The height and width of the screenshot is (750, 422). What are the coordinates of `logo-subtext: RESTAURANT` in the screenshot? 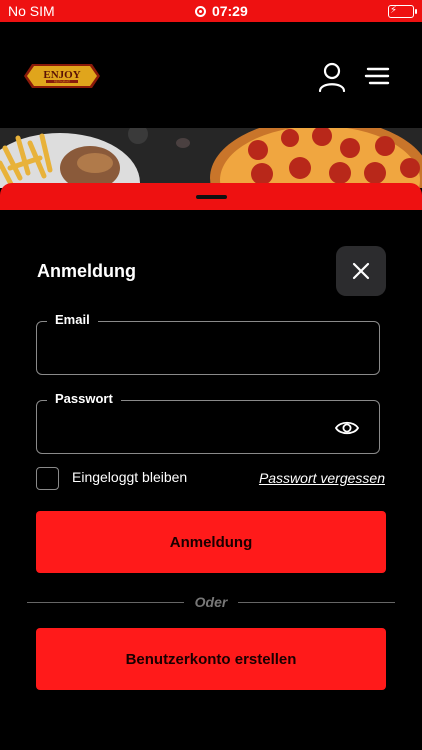 It's located at (62, 82).